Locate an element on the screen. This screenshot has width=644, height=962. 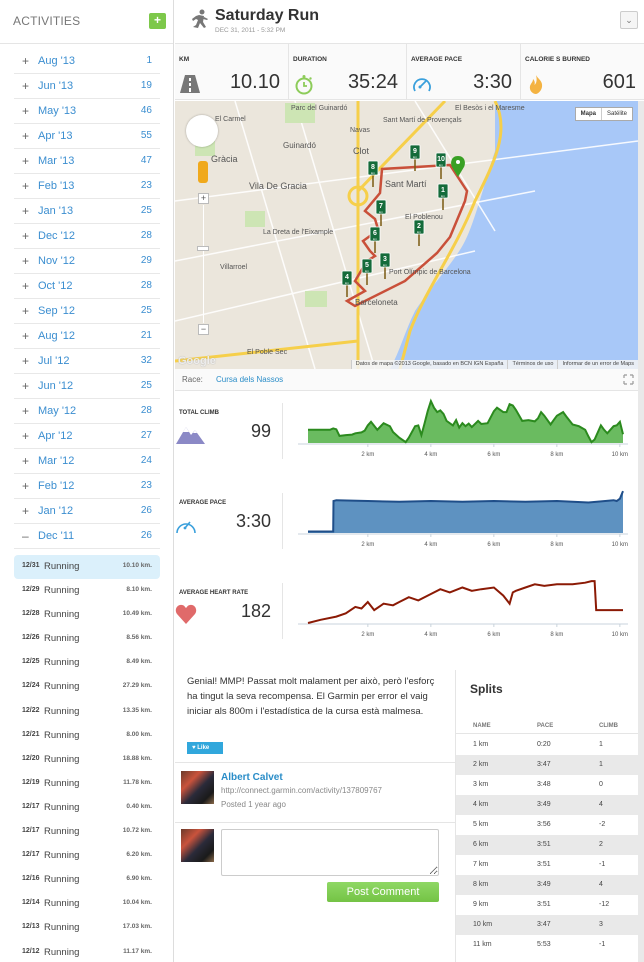
add-activity-button: + is located at coordinates (157, 21).